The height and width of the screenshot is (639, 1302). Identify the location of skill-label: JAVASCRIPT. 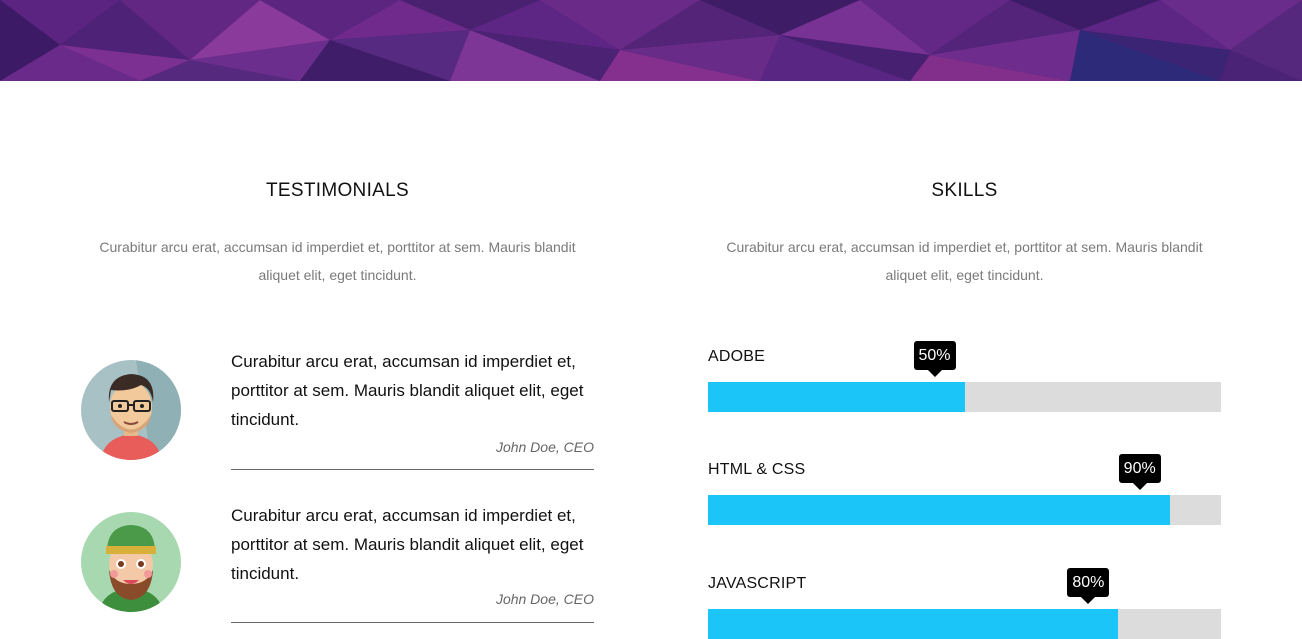
(757, 583).